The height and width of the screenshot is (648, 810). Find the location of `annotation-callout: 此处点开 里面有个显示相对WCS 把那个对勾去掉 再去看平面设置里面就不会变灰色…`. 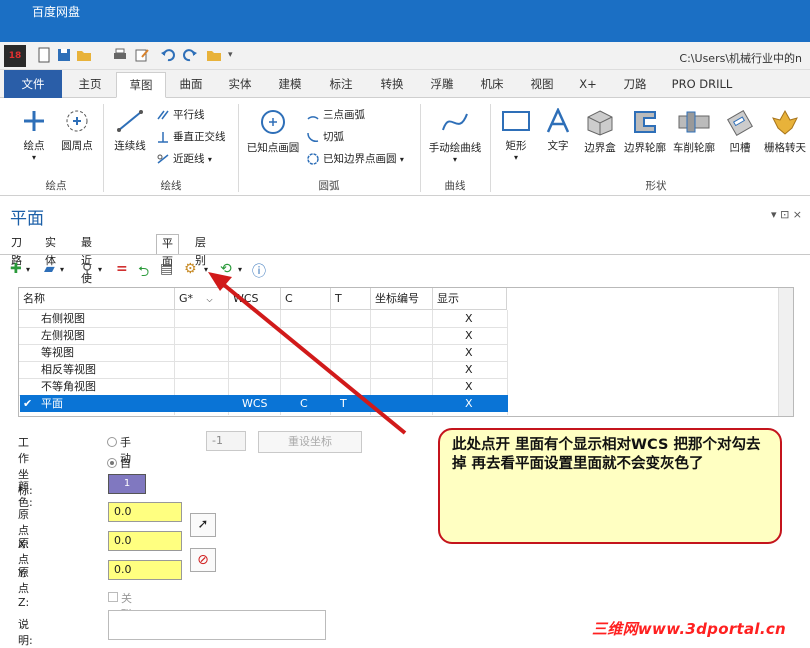

annotation-callout: 此处点开 里面有个显示相对WCS 把那个对勾去掉 再去看平面设置里面就不会变灰色… is located at coordinates (610, 486).